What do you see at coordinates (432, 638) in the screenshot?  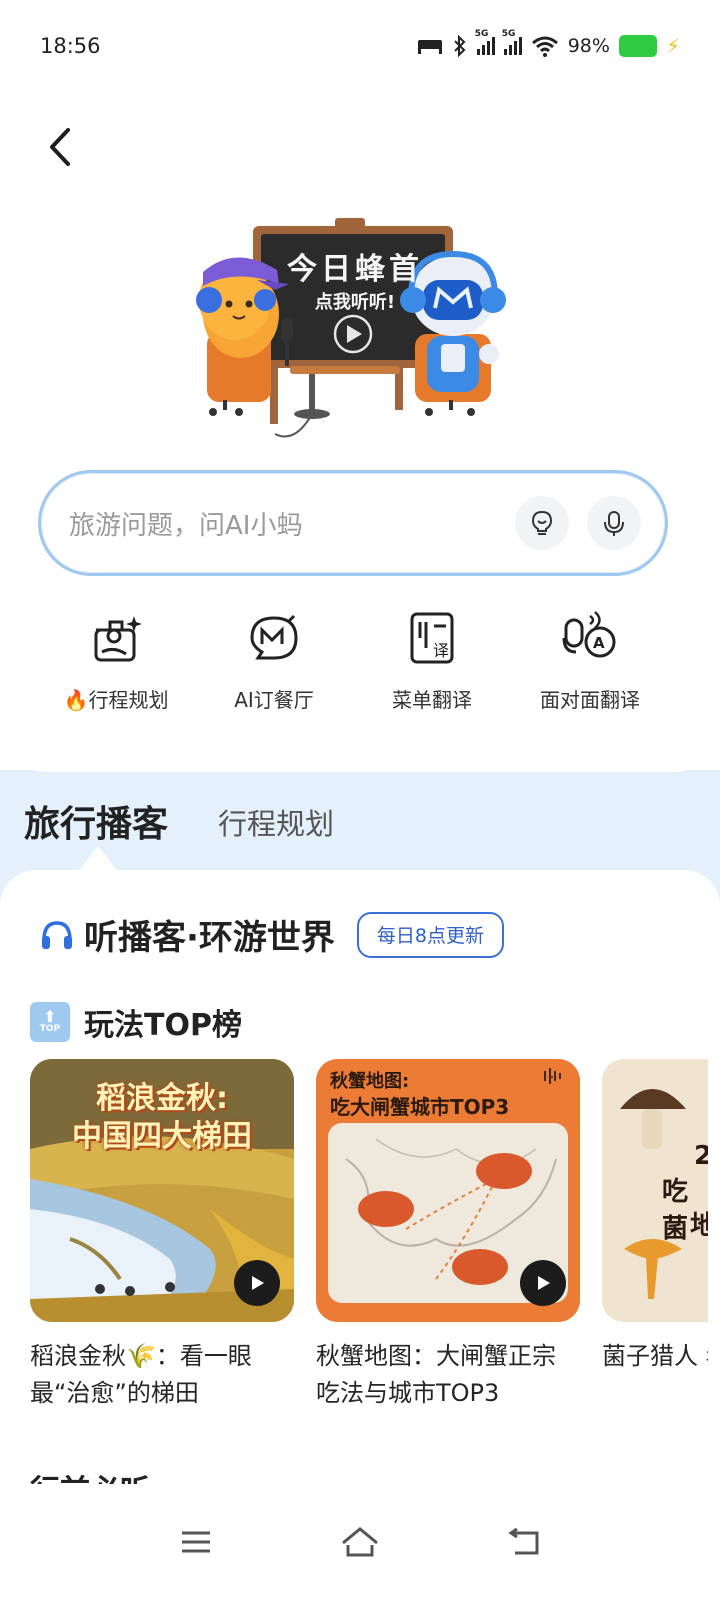 I see `menu-translate-icon: 译` at bounding box center [432, 638].